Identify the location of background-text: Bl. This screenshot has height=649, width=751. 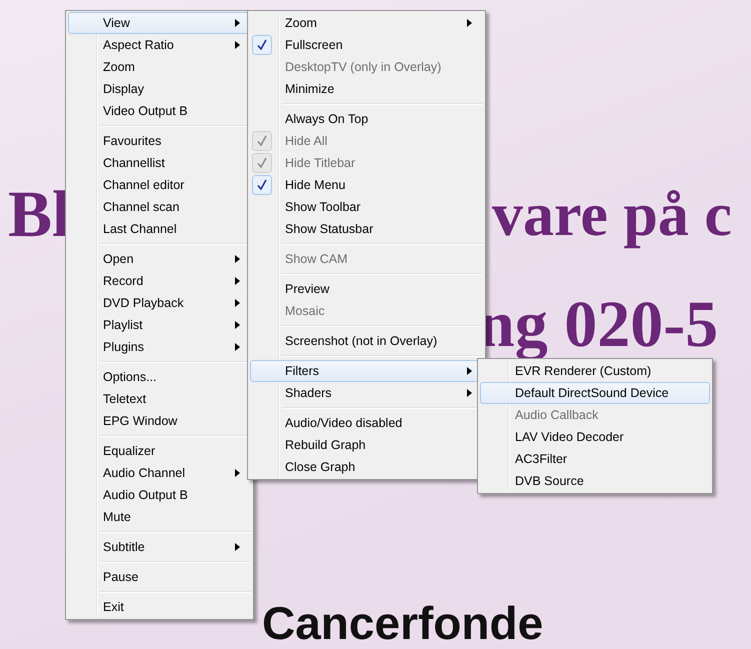
(39, 215).